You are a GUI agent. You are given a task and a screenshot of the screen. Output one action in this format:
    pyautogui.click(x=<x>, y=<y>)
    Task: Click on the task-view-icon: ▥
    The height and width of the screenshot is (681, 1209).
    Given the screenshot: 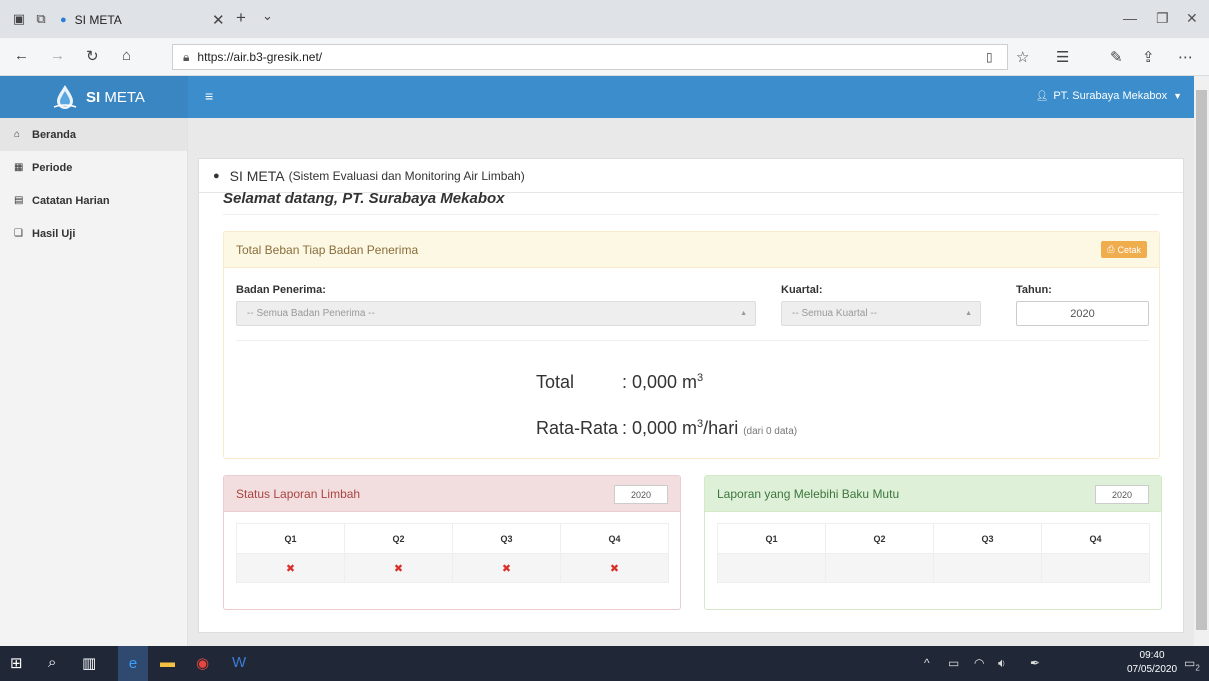 What is the action you would take?
    pyautogui.click(x=89, y=663)
    